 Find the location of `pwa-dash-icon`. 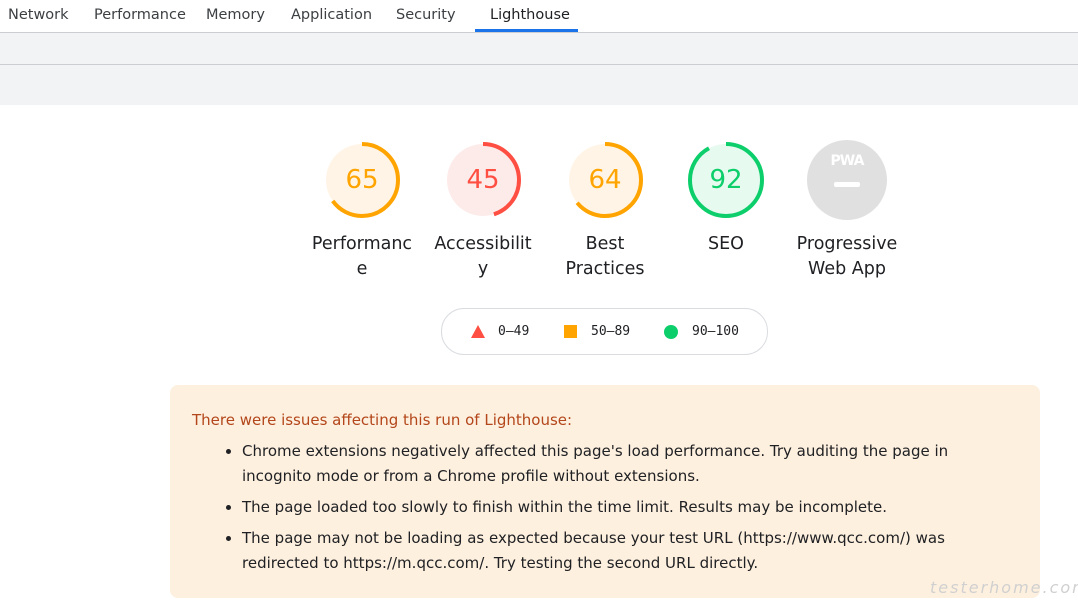

pwa-dash-icon is located at coordinates (847, 184).